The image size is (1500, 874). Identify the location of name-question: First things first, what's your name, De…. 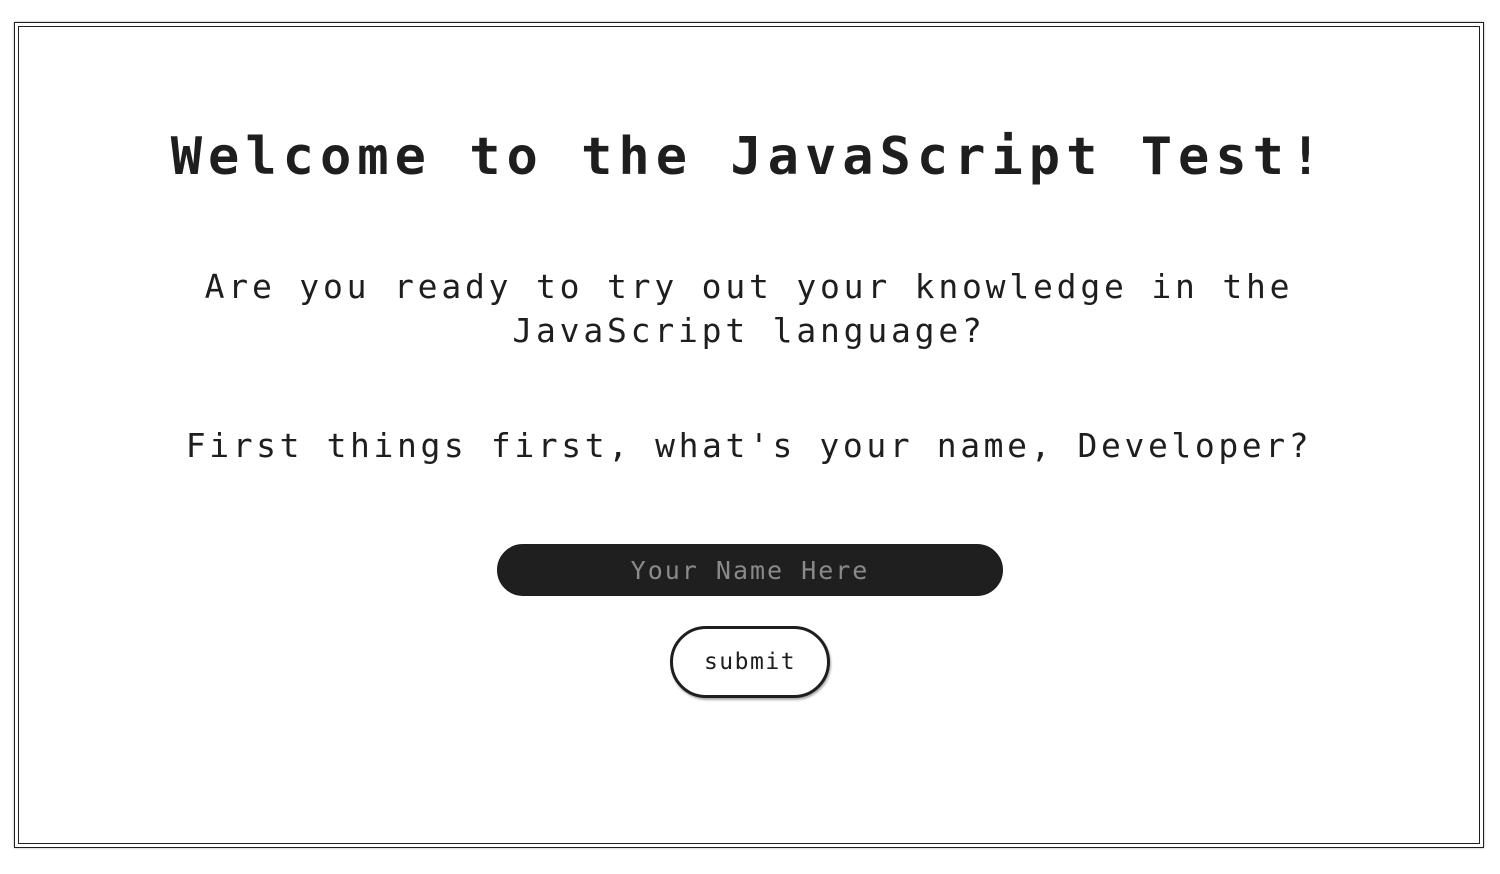
(749, 445).